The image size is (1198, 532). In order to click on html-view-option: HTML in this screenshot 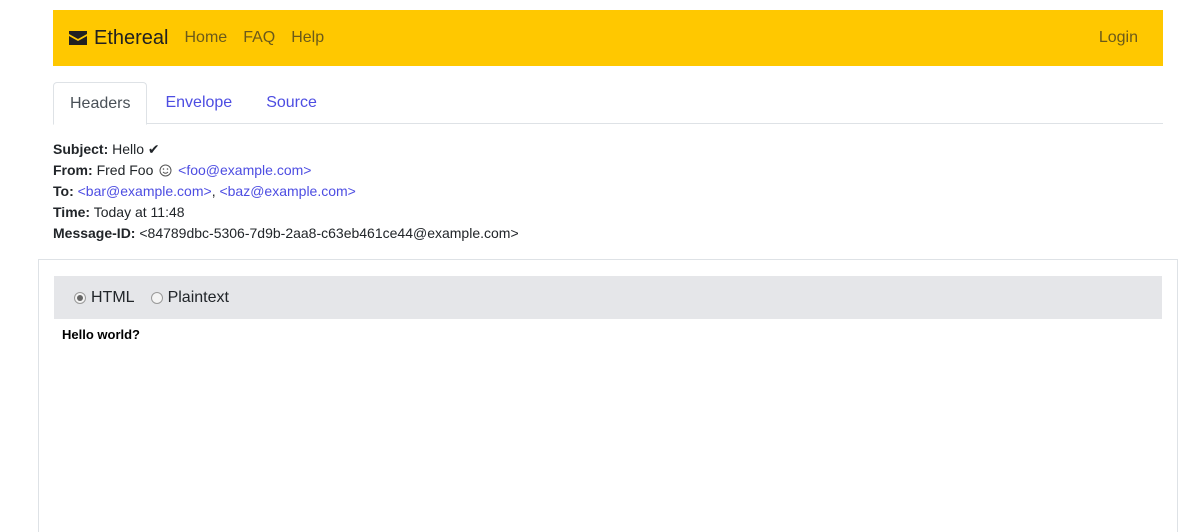, I will do `click(104, 298)`.